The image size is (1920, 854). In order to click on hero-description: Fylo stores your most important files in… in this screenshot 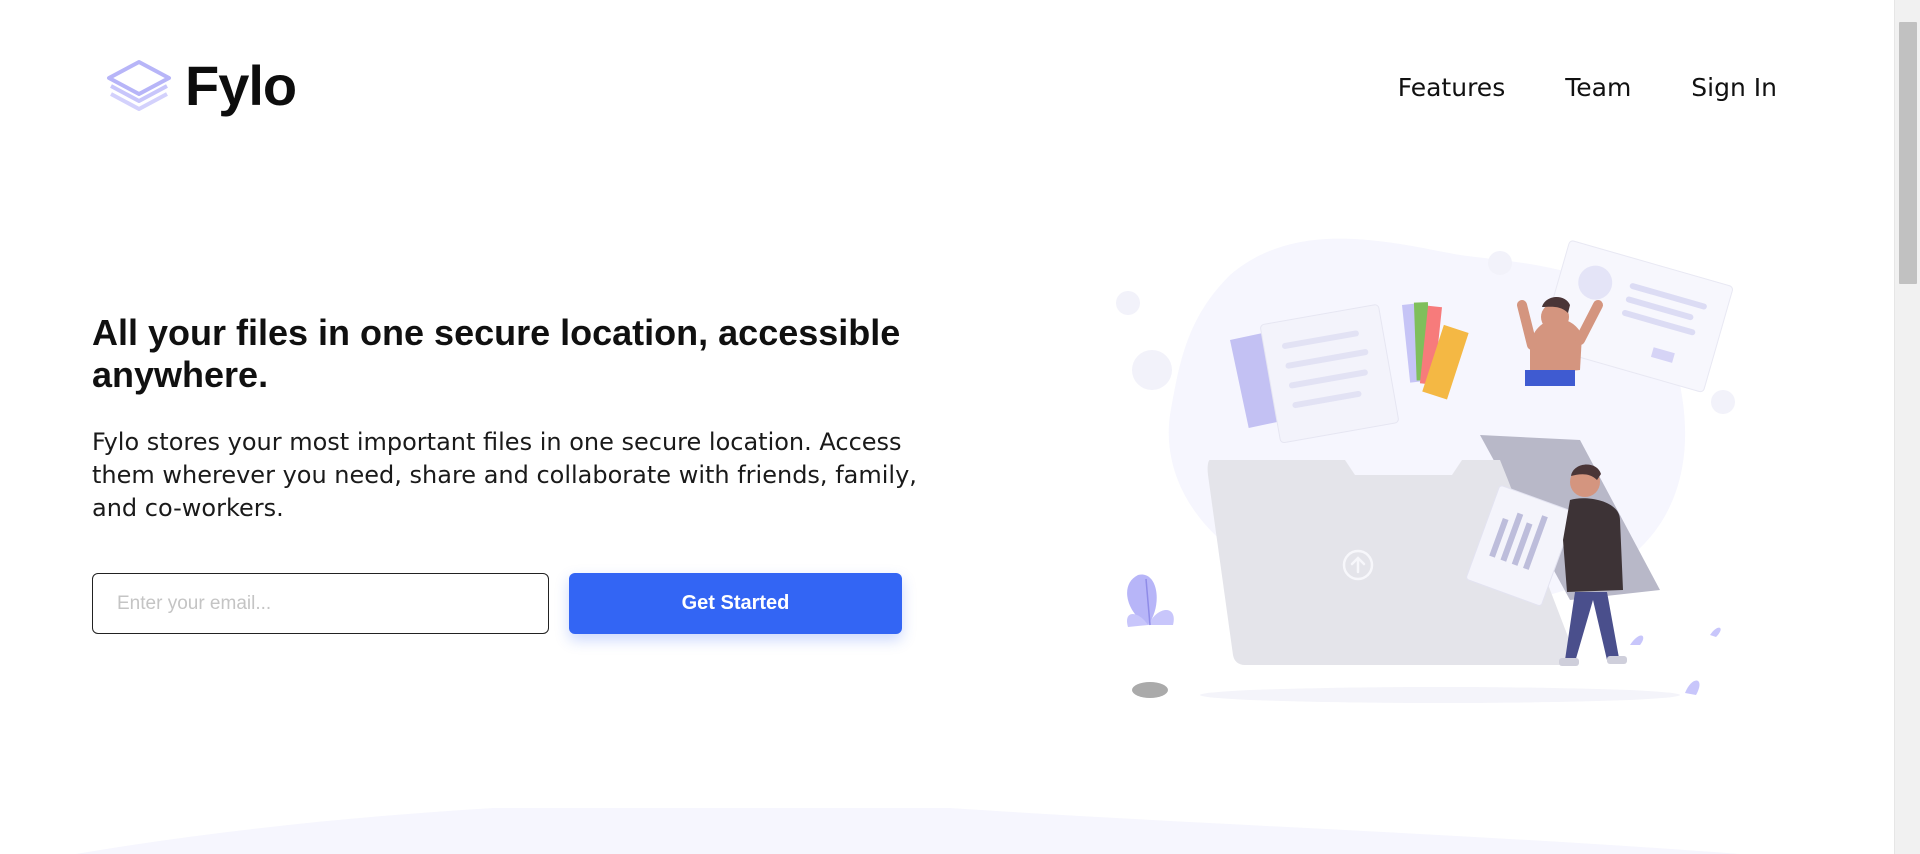, I will do `click(504, 475)`.